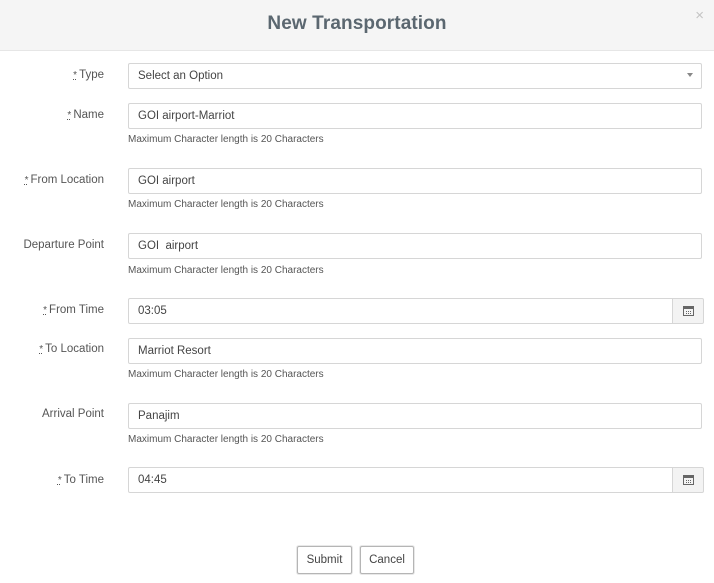  I want to click on from-time-input: 03:05, so click(400, 311).